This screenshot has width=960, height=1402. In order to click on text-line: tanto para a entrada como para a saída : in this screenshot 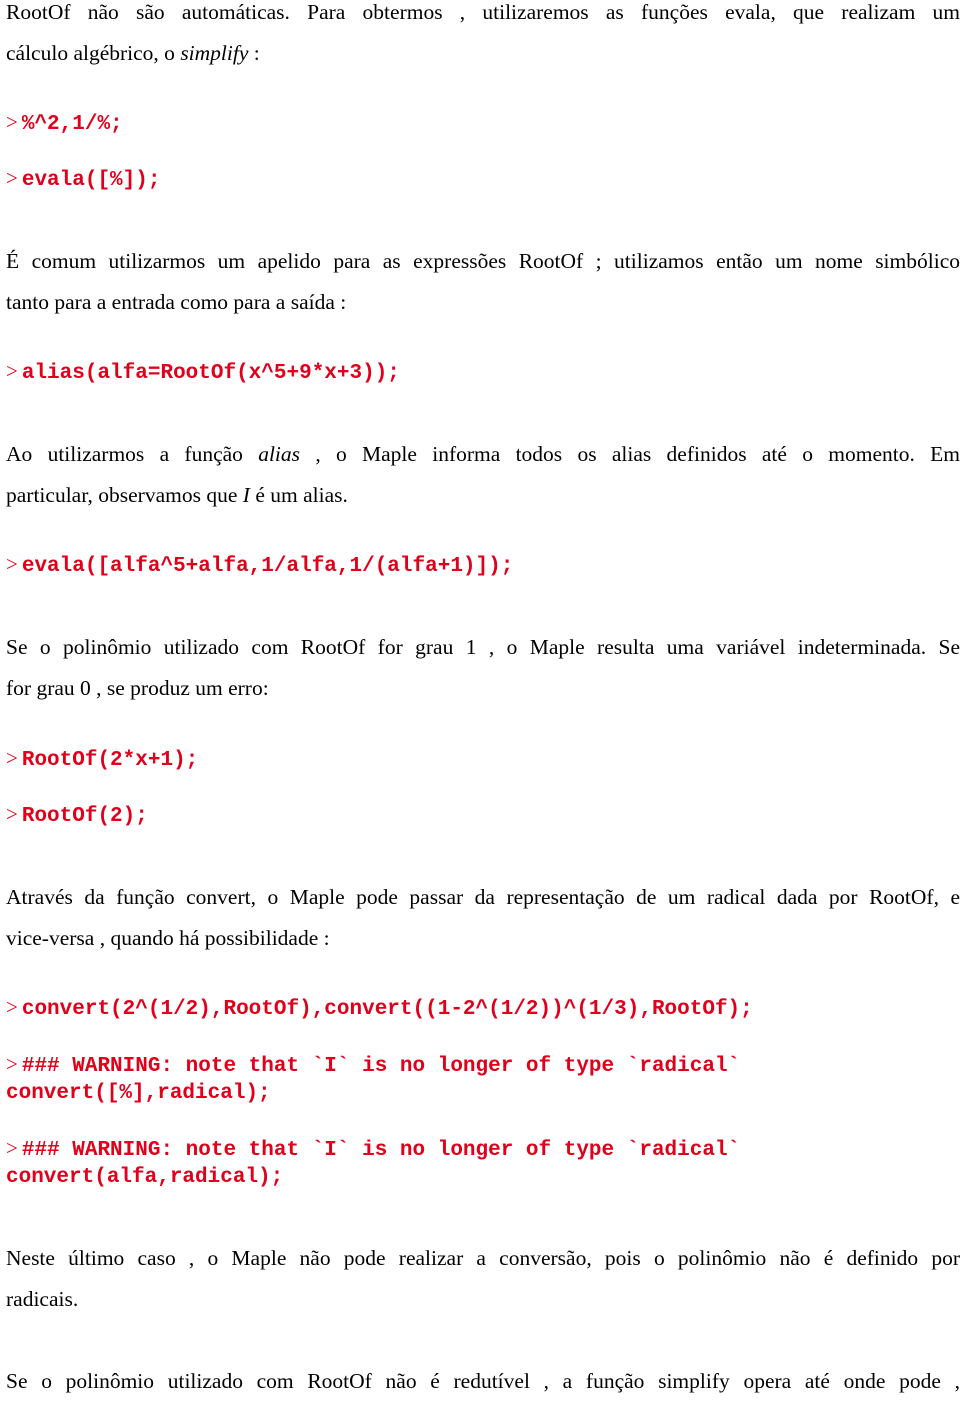, I will do `click(176, 302)`.